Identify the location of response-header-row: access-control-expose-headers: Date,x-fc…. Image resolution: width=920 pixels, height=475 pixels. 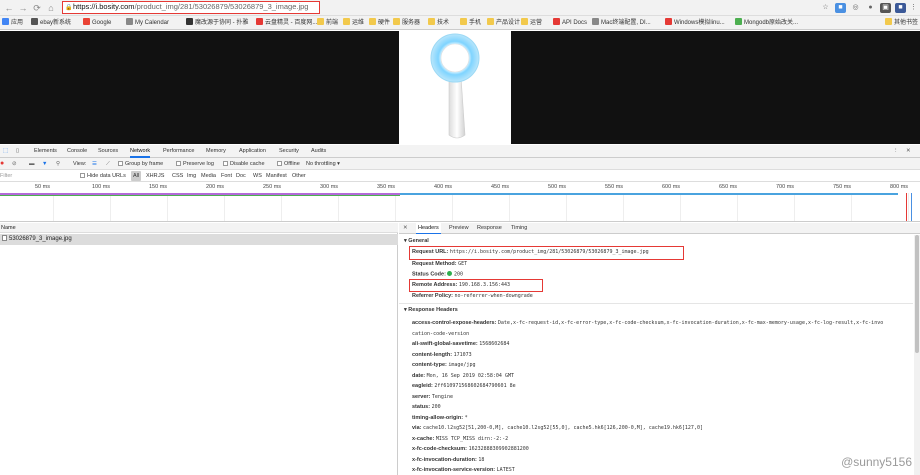
(648, 323).